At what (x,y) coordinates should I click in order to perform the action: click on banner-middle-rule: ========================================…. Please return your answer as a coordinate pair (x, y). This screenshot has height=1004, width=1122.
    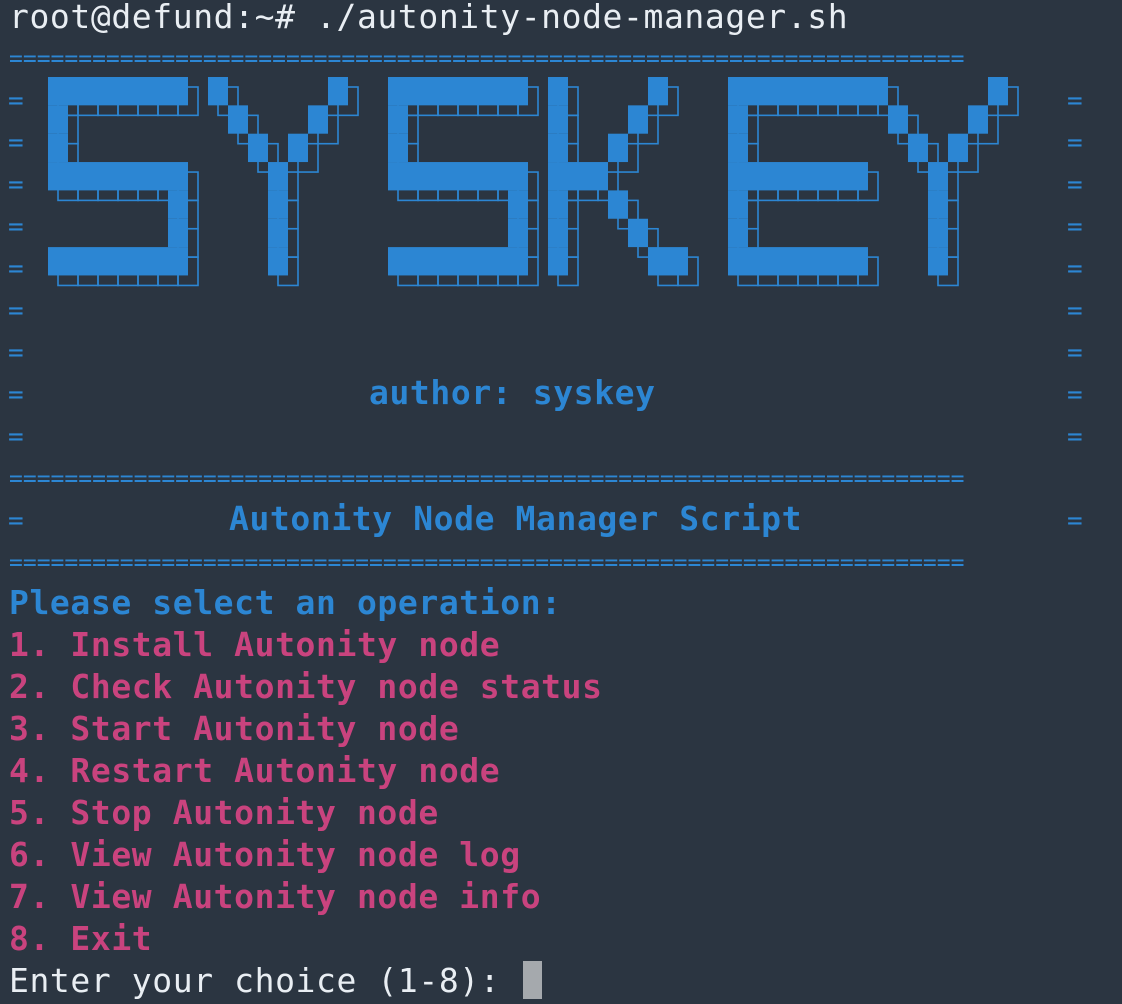
    Looking at the image, I should click on (487, 479).